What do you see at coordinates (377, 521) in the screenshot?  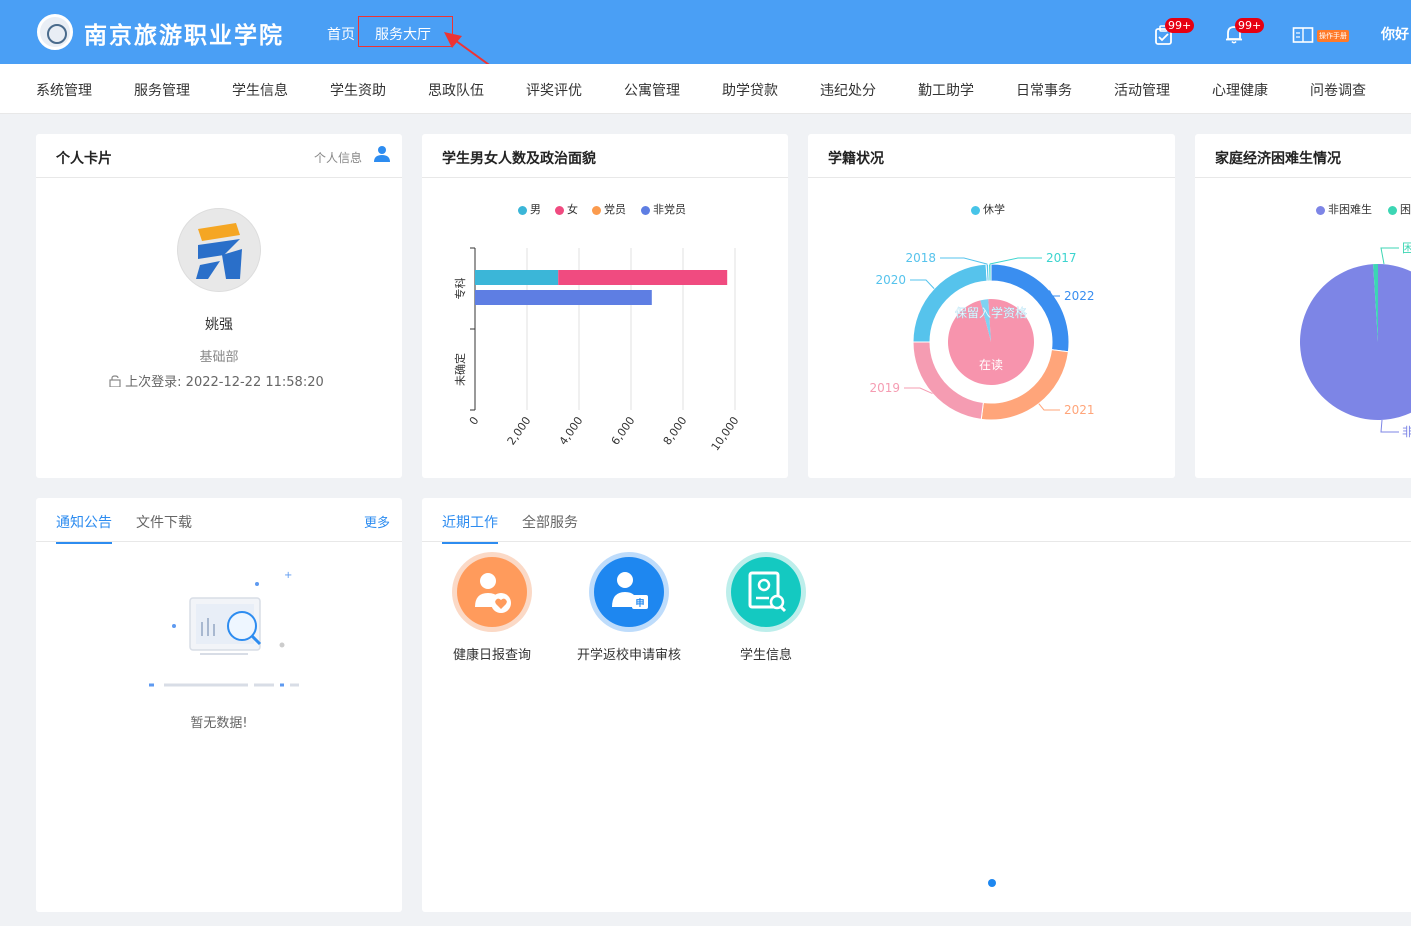 I see `more-link: 更多` at bounding box center [377, 521].